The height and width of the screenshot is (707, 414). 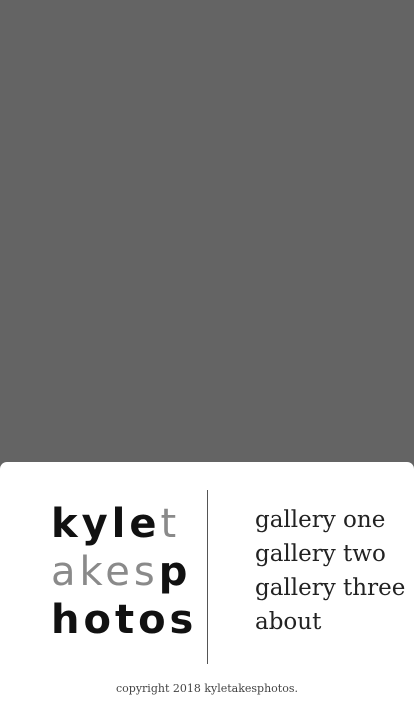 I want to click on logo-text-t: t, so click(x=170, y=524).